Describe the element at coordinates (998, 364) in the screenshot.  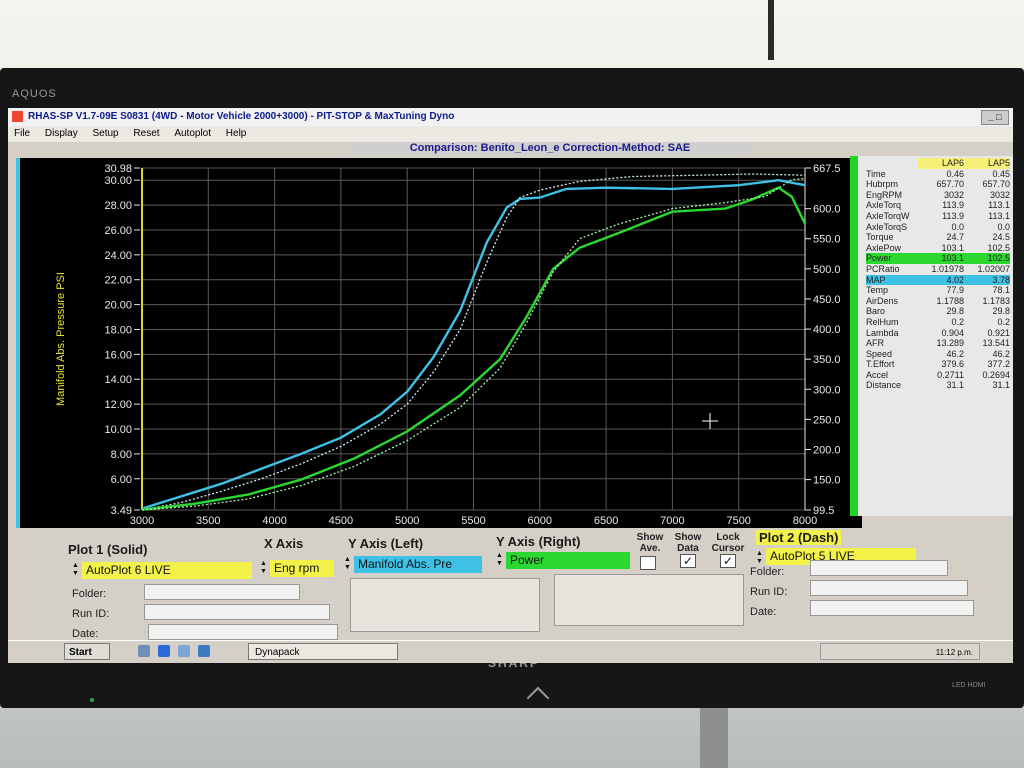
I see `data-row-value-2: 377.2` at that location.